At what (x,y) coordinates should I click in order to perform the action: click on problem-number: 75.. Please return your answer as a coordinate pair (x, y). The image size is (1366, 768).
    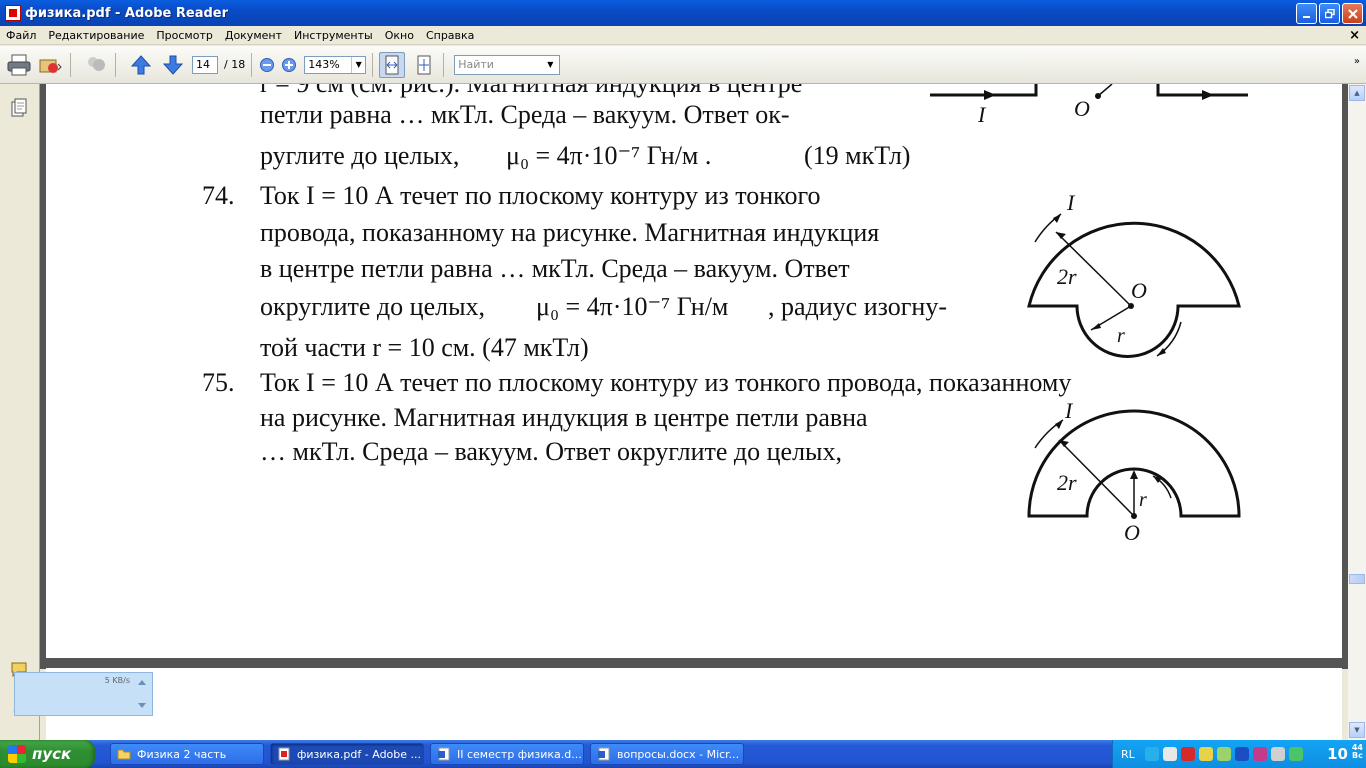
    Looking at the image, I should click on (218, 382).